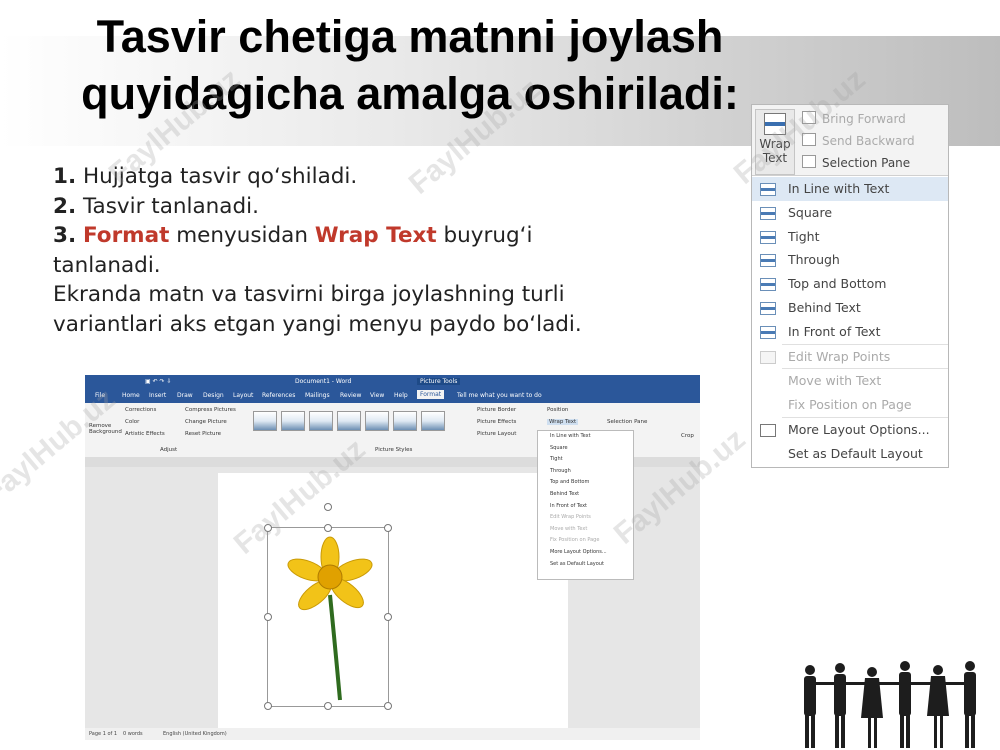  I want to click on wrap-item-label: In Front of Text, so click(834, 331).